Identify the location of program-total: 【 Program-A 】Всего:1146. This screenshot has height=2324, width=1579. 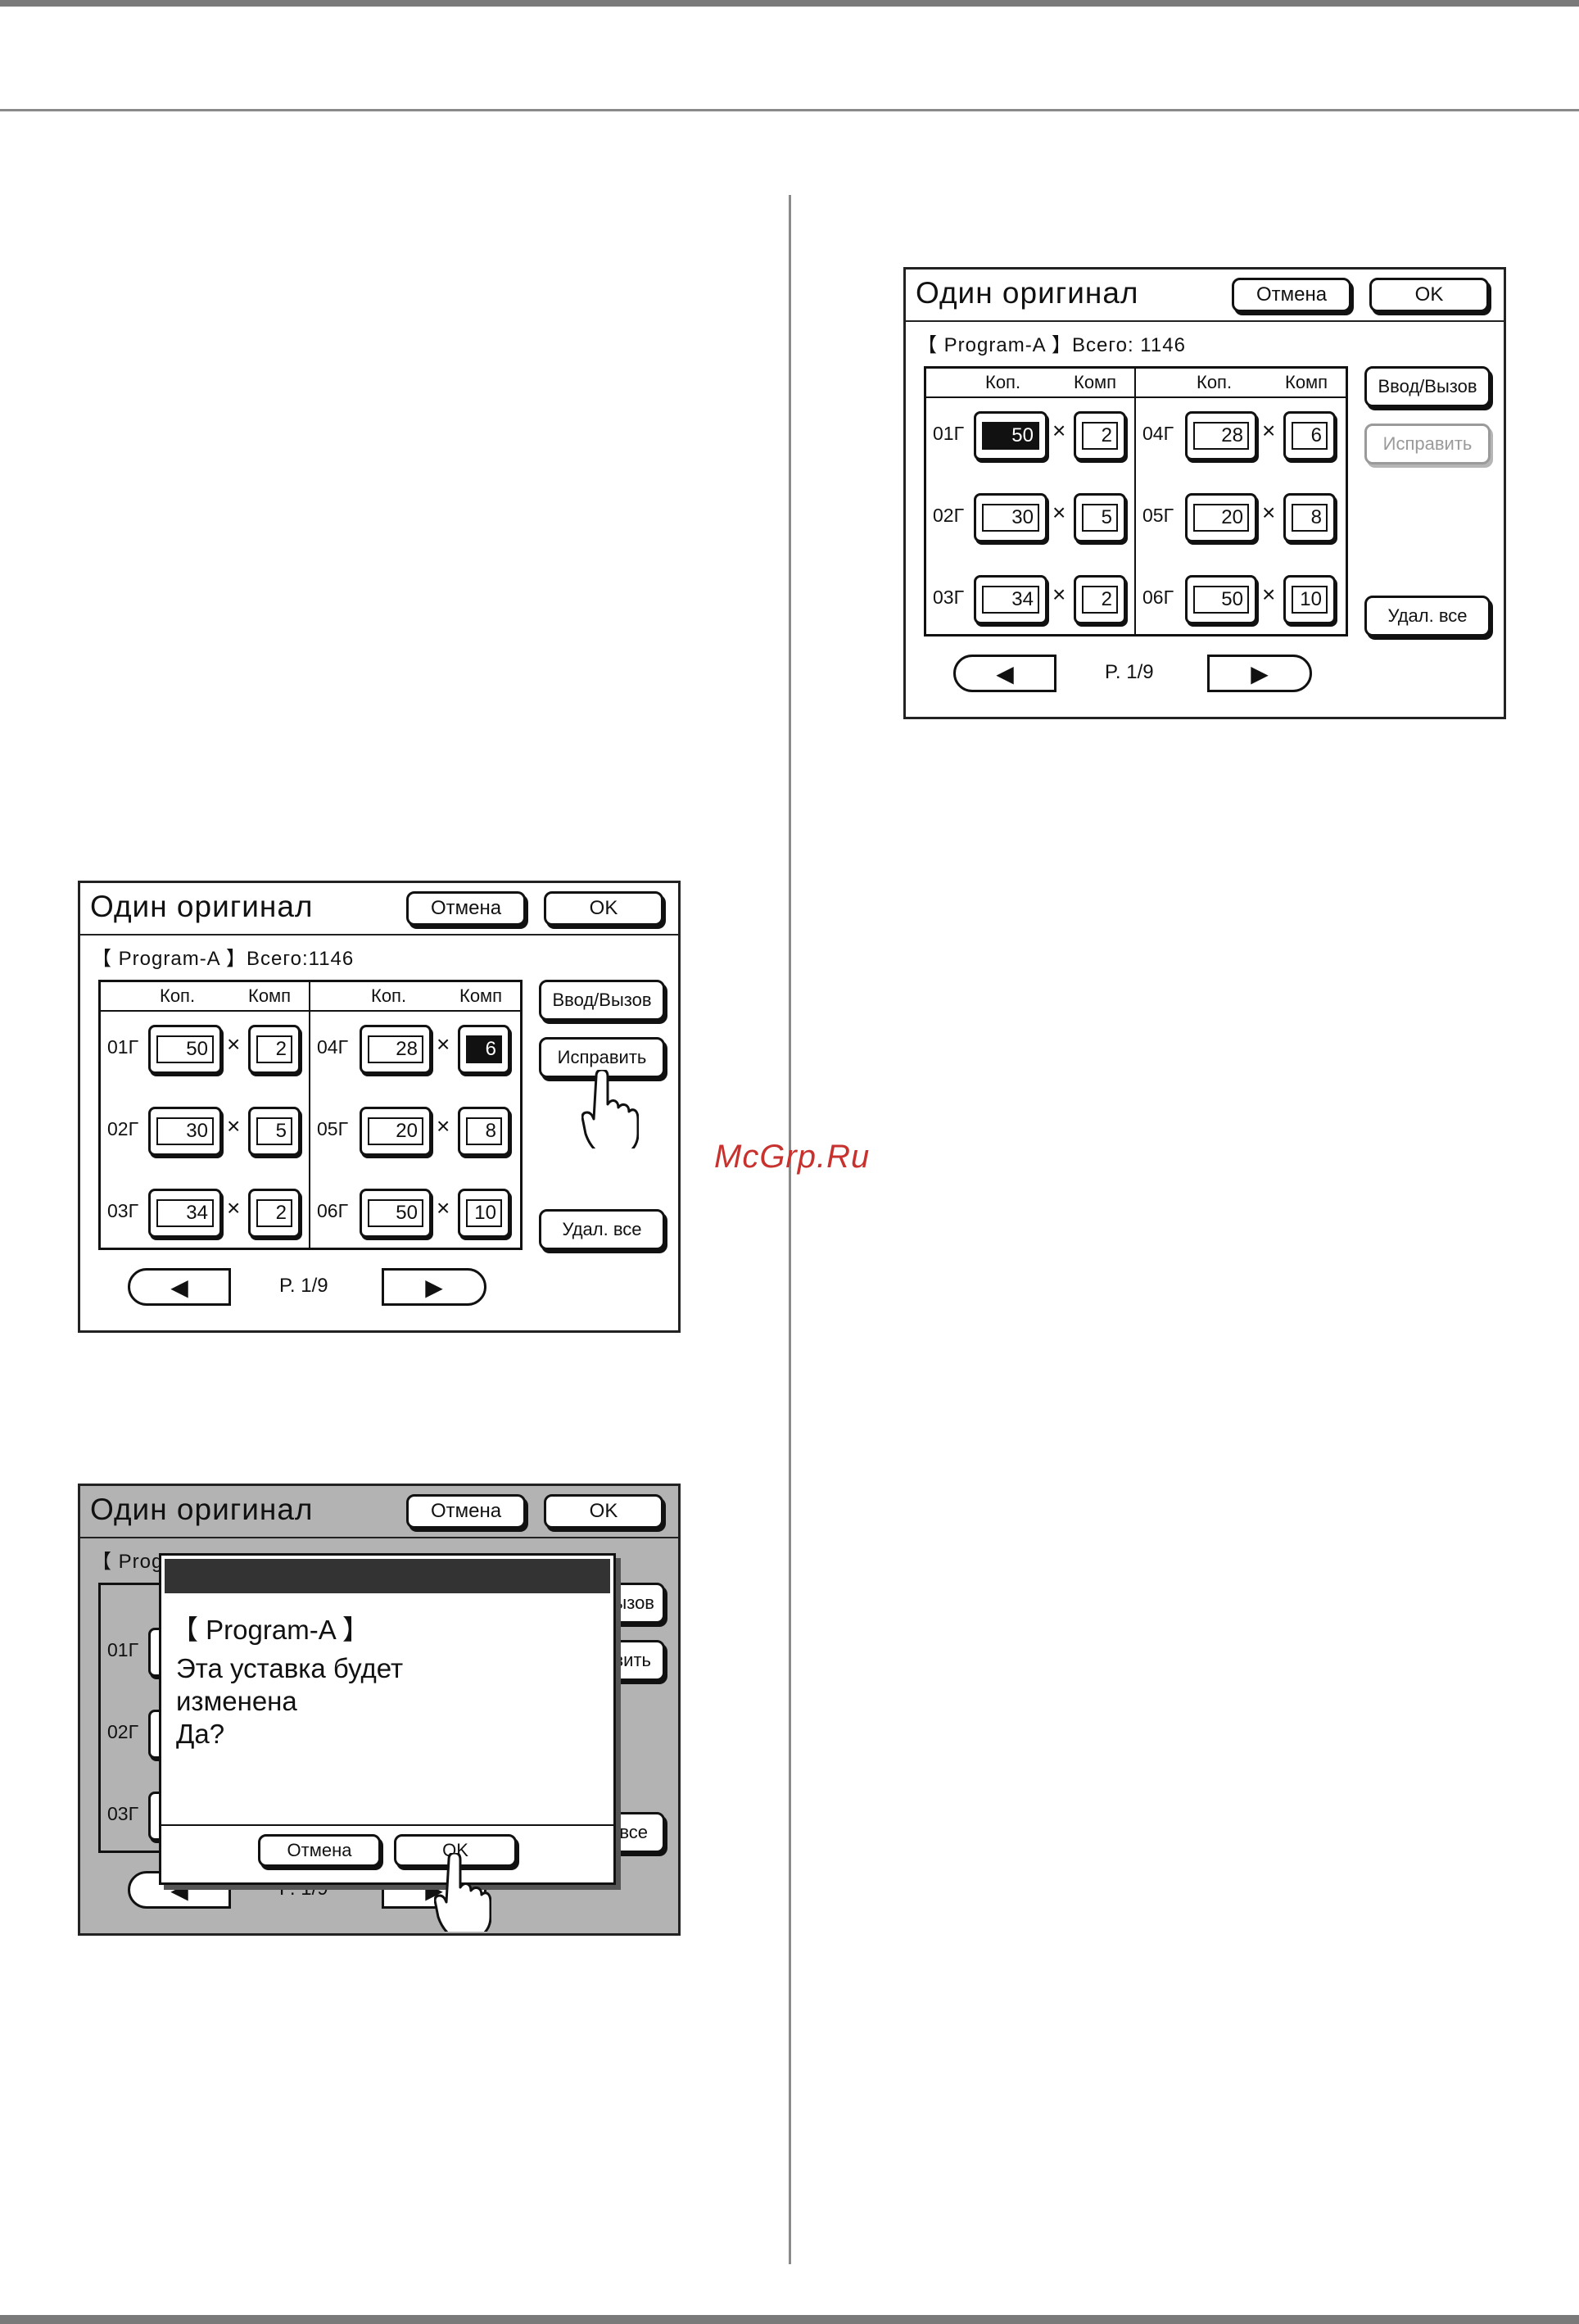
(224, 959).